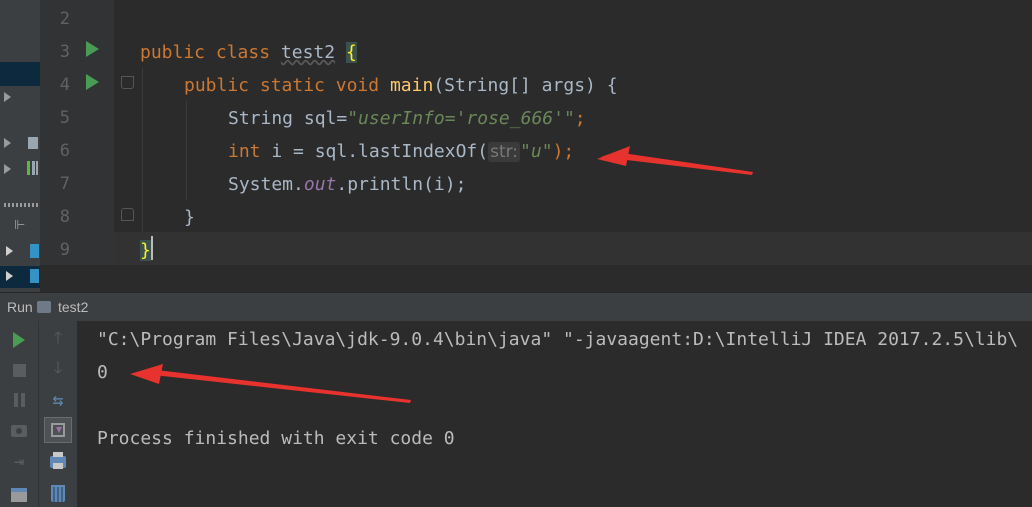 This screenshot has width=1032, height=507. What do you see at coordinates (675, 160) in the screenshot?
I see `annotation-arrow-code` at bounding box center [675, 160].